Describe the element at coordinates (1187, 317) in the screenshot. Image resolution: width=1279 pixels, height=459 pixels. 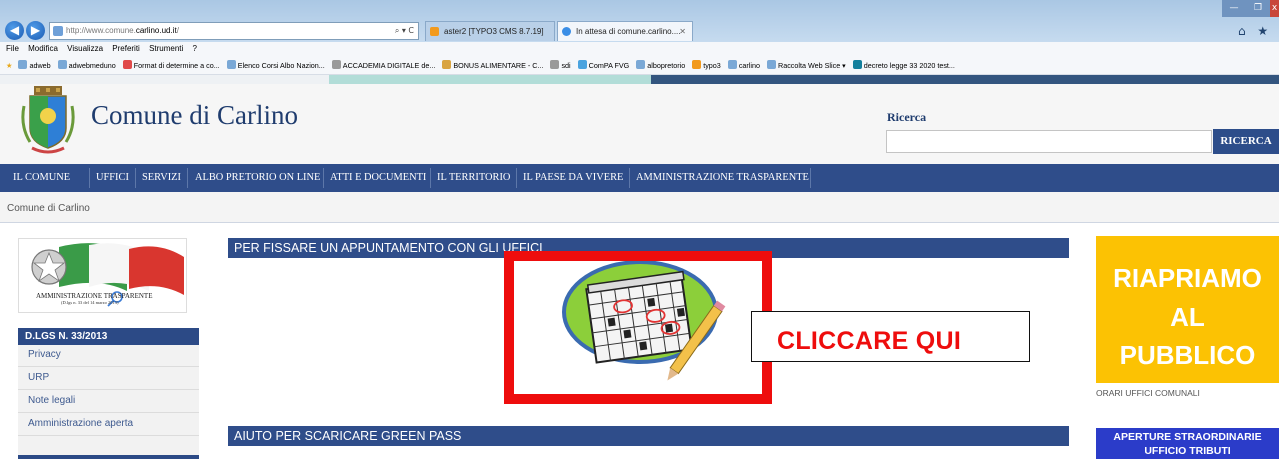
I see `banner-line: AL` at that location.